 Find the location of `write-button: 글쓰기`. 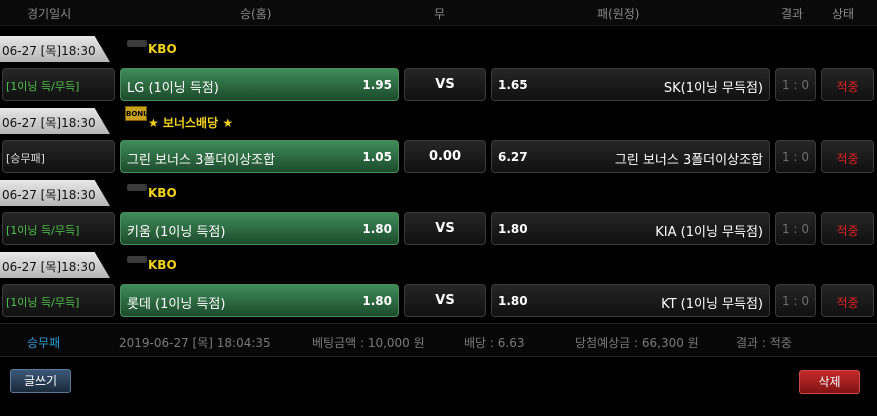

write-button: 글쓰기 is located at coordinates (40, 381).